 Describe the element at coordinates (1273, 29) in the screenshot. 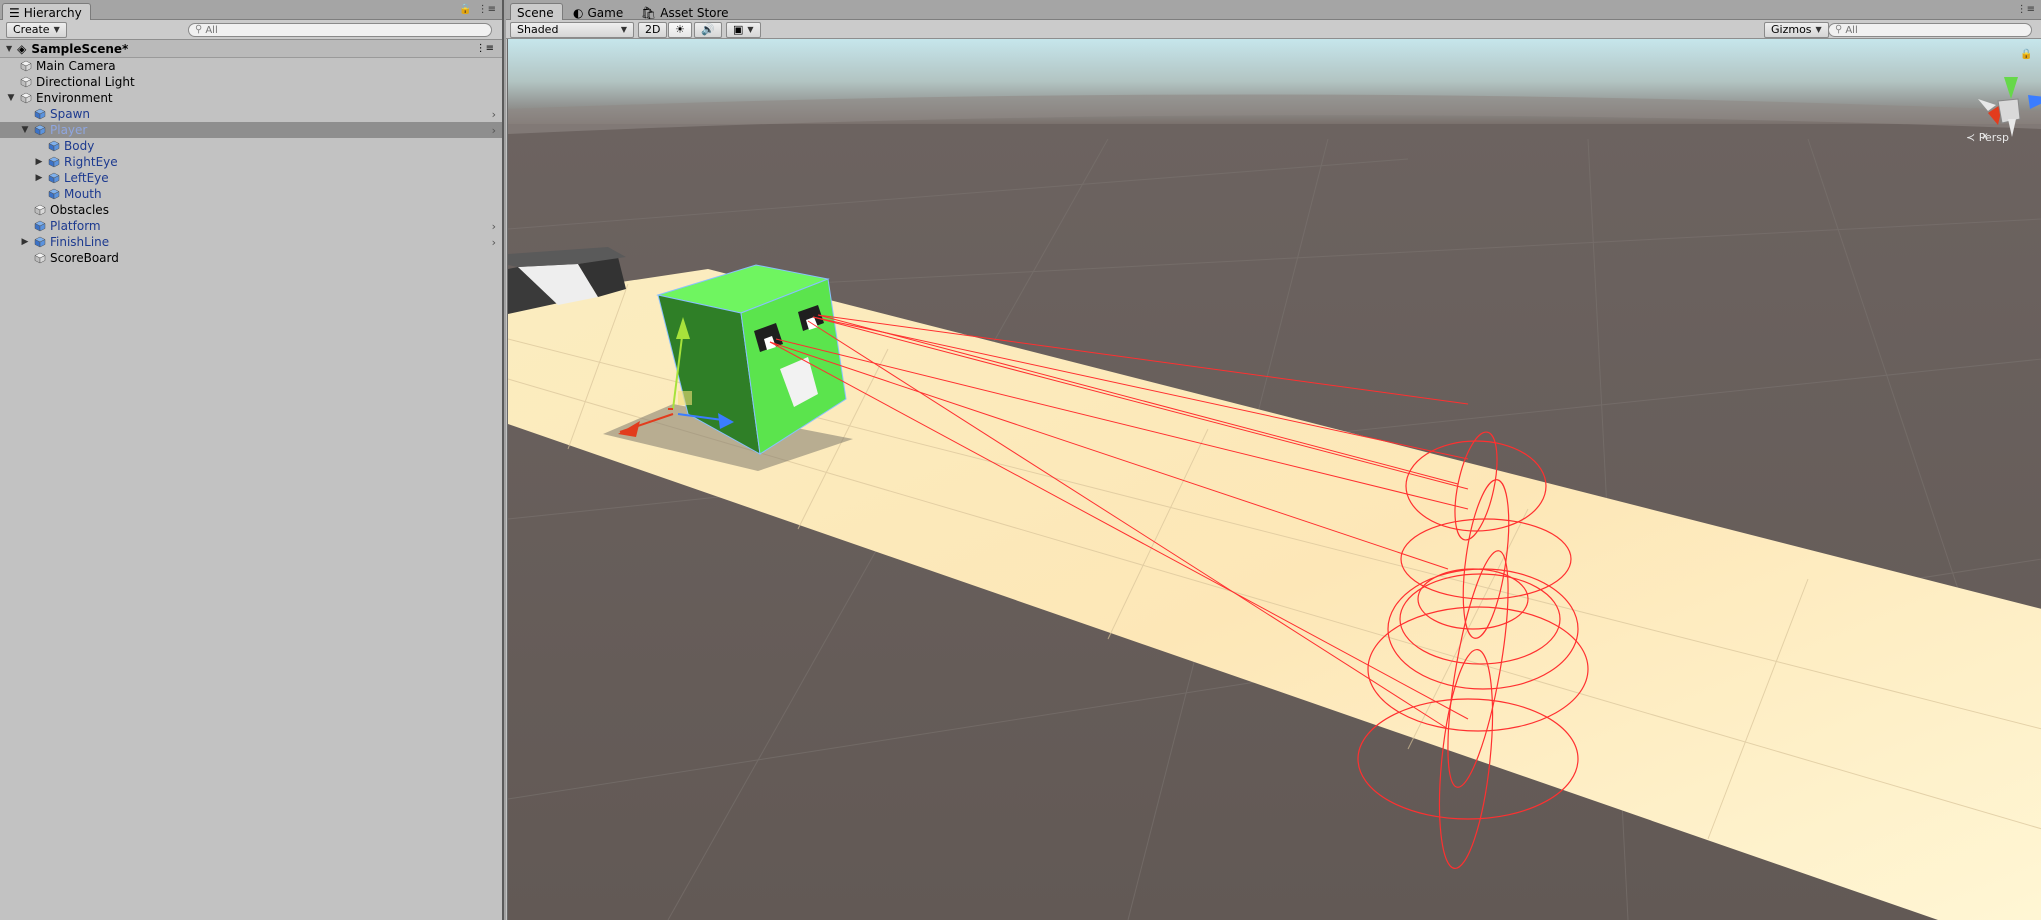

I see `scene-toolbar: Shaded ▼ 2D ☀ 🔊 ▣ ▼ Gizmos ▼ ⚲` at that location.